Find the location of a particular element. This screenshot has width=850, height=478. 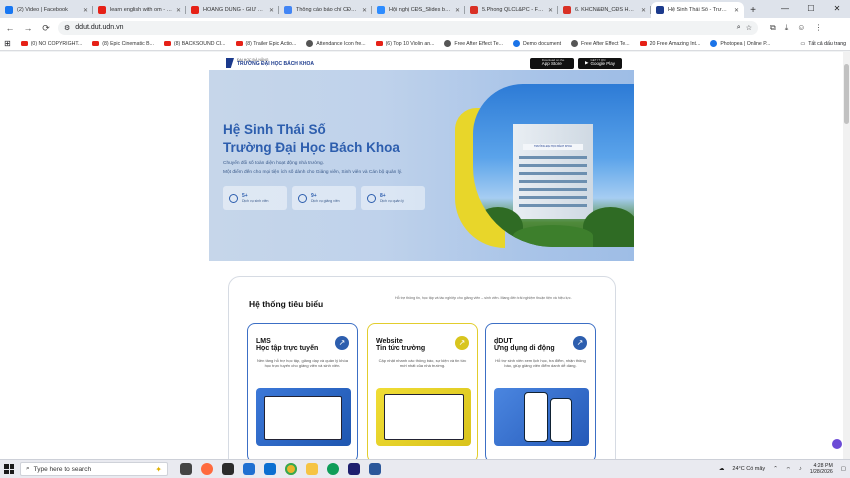

close-window-button: ✕ is located at coordinates (837, 9).